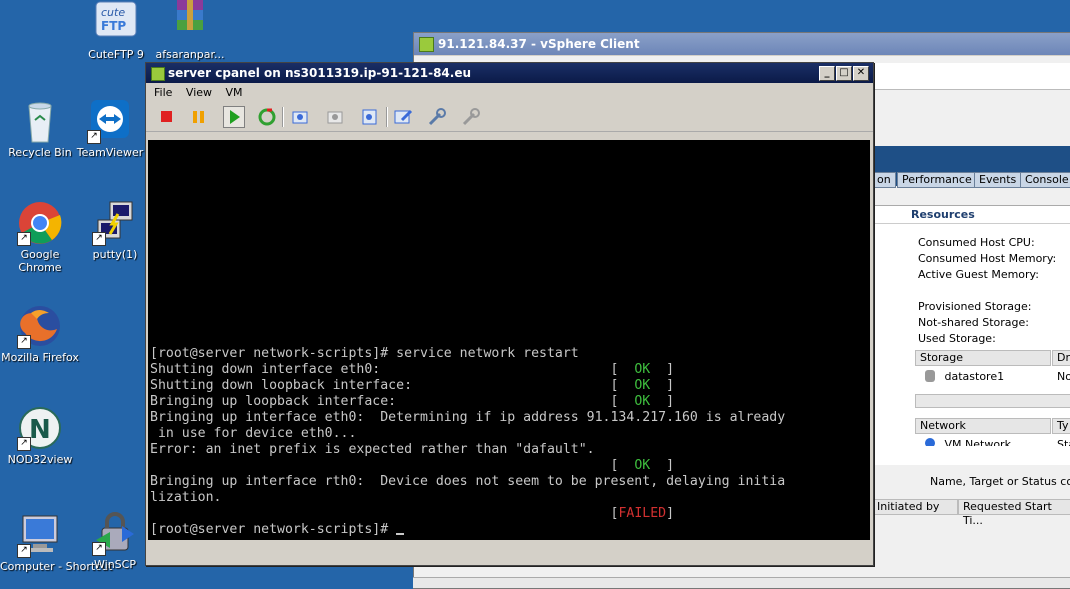 Image resolution: width=1070 pixels, height=589 pixels. Describe the element at coordinates (992, 401) in the screenshot. I see `horizontal-scrollbar` at that location.